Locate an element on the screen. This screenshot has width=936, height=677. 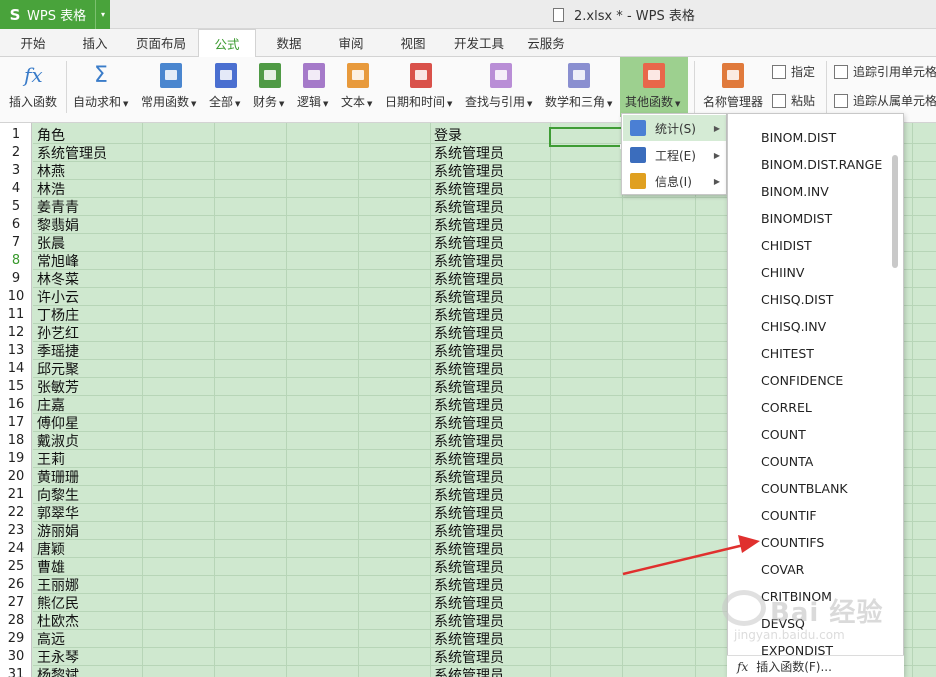
cell-role: 姜青青 is located at coordinates (58, 208).